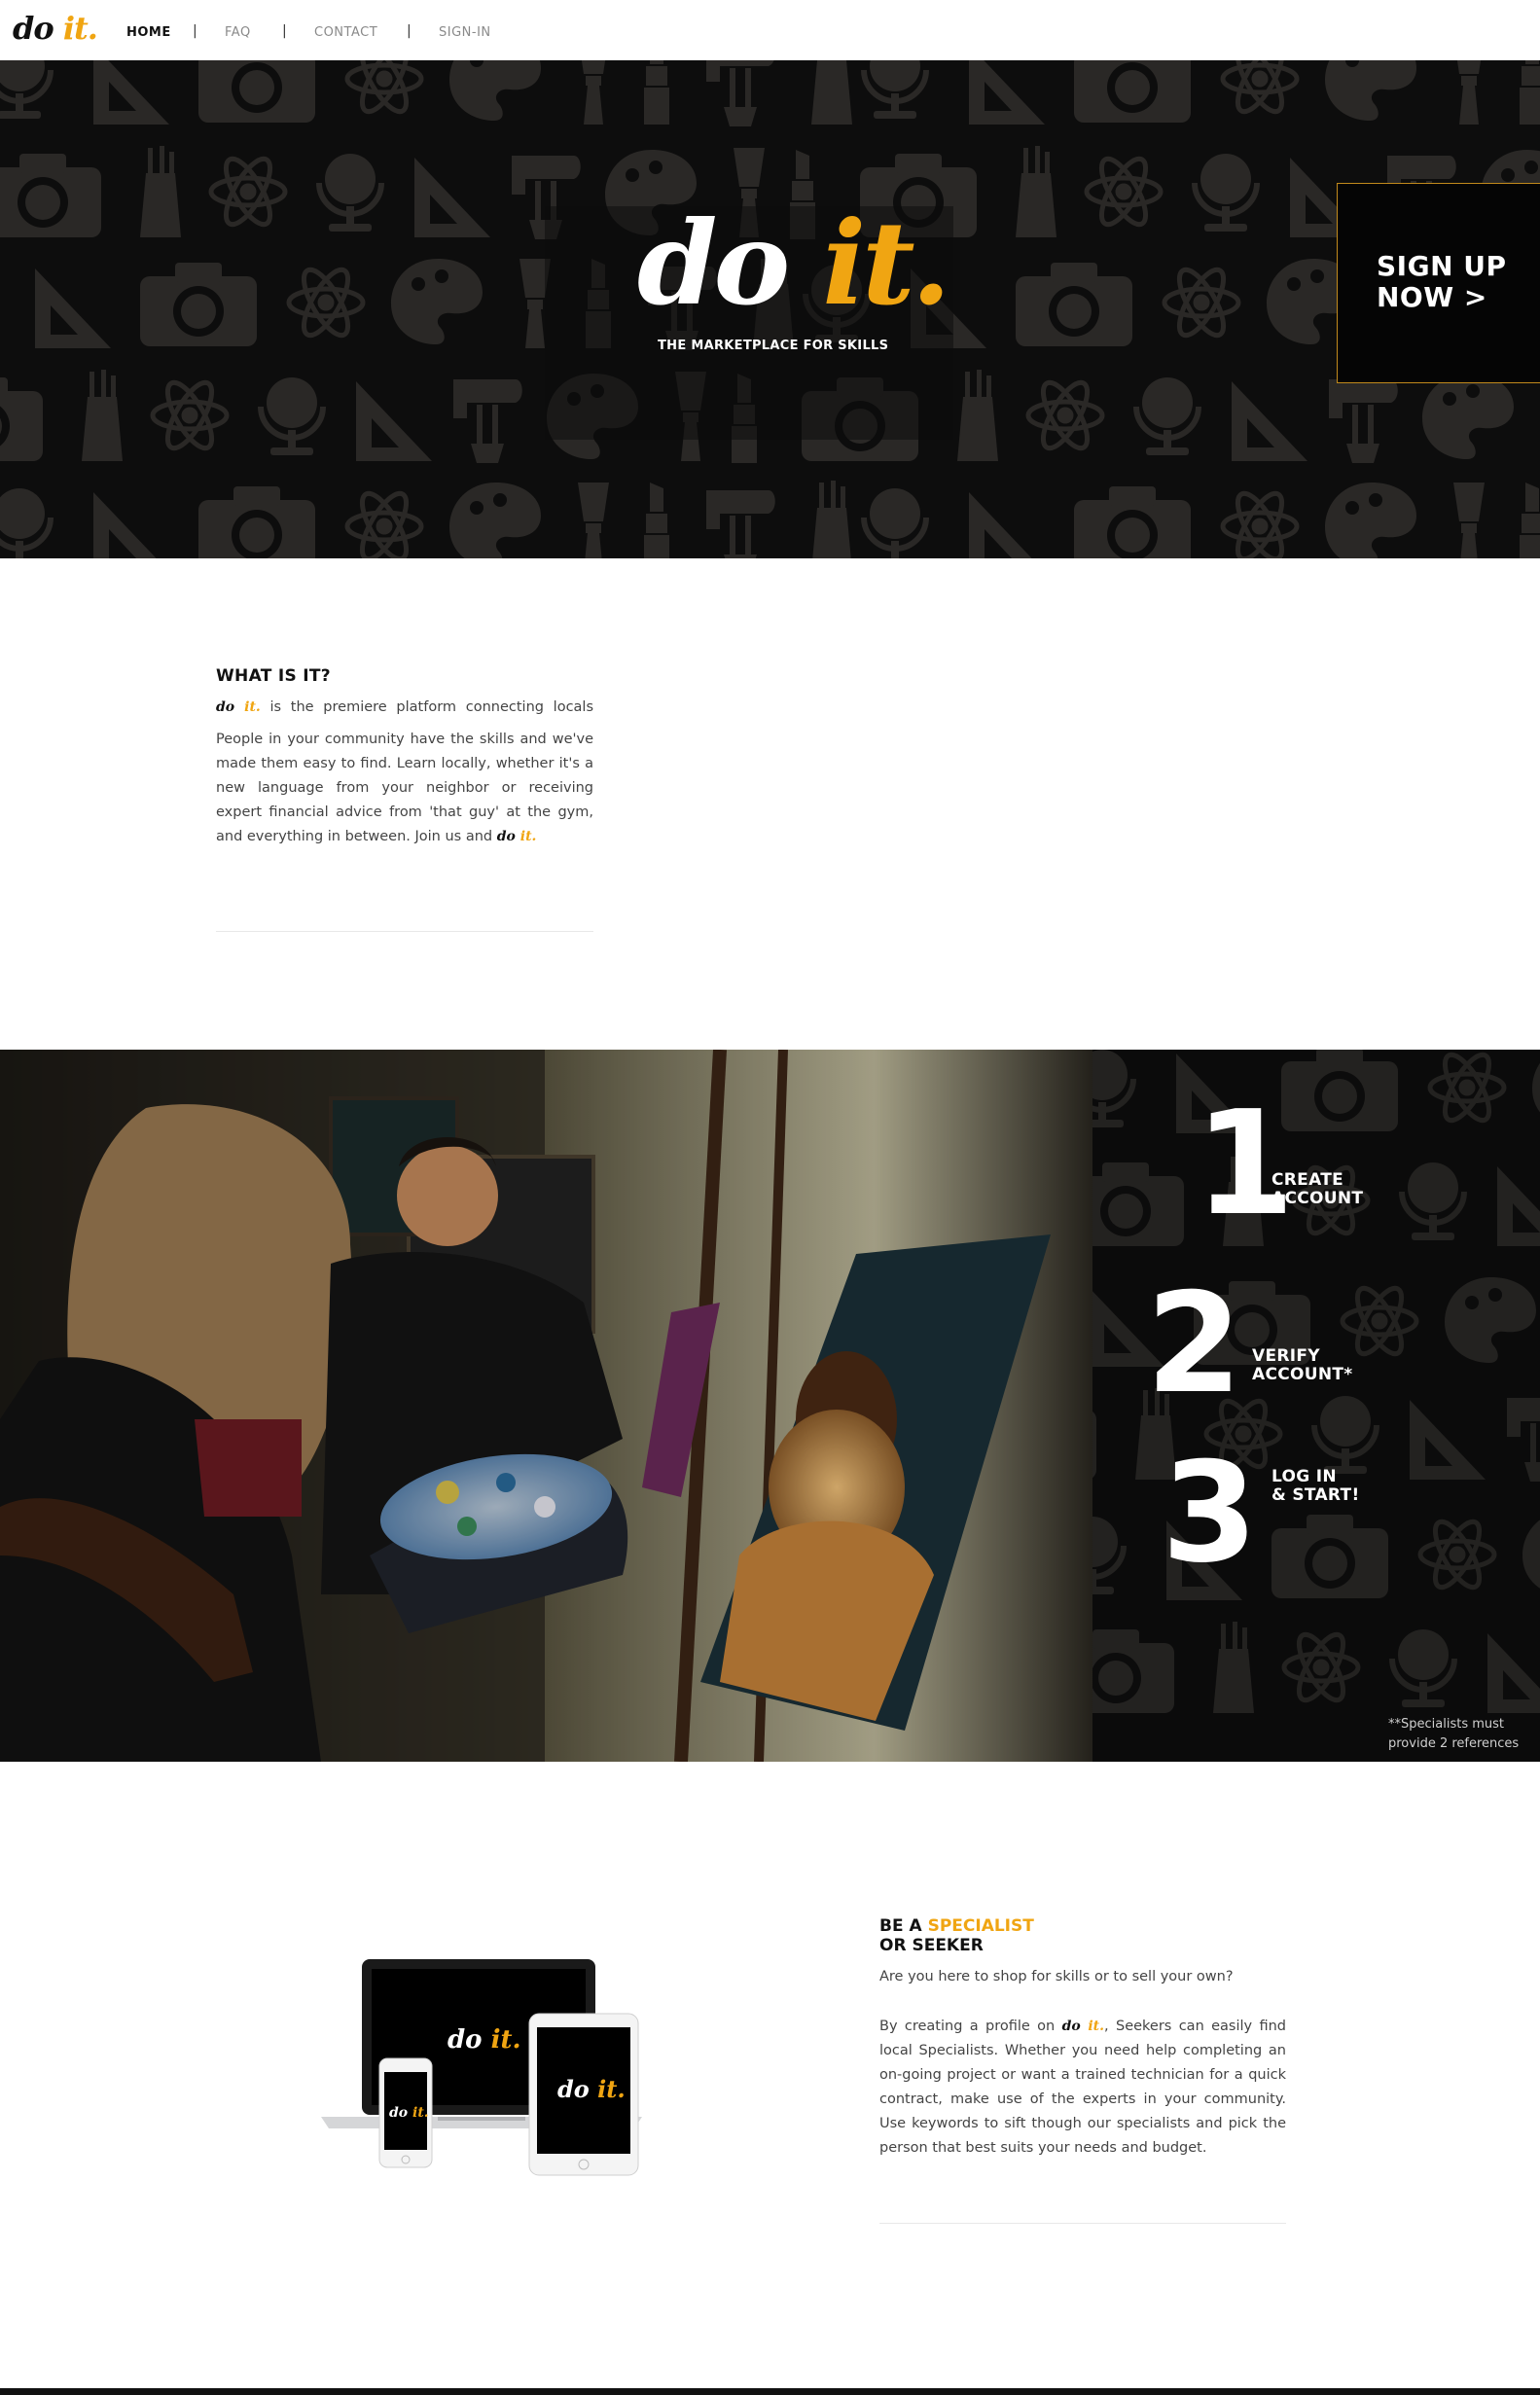  I want to click on sign-up-label: SIGN UP, so click(1442, 266).